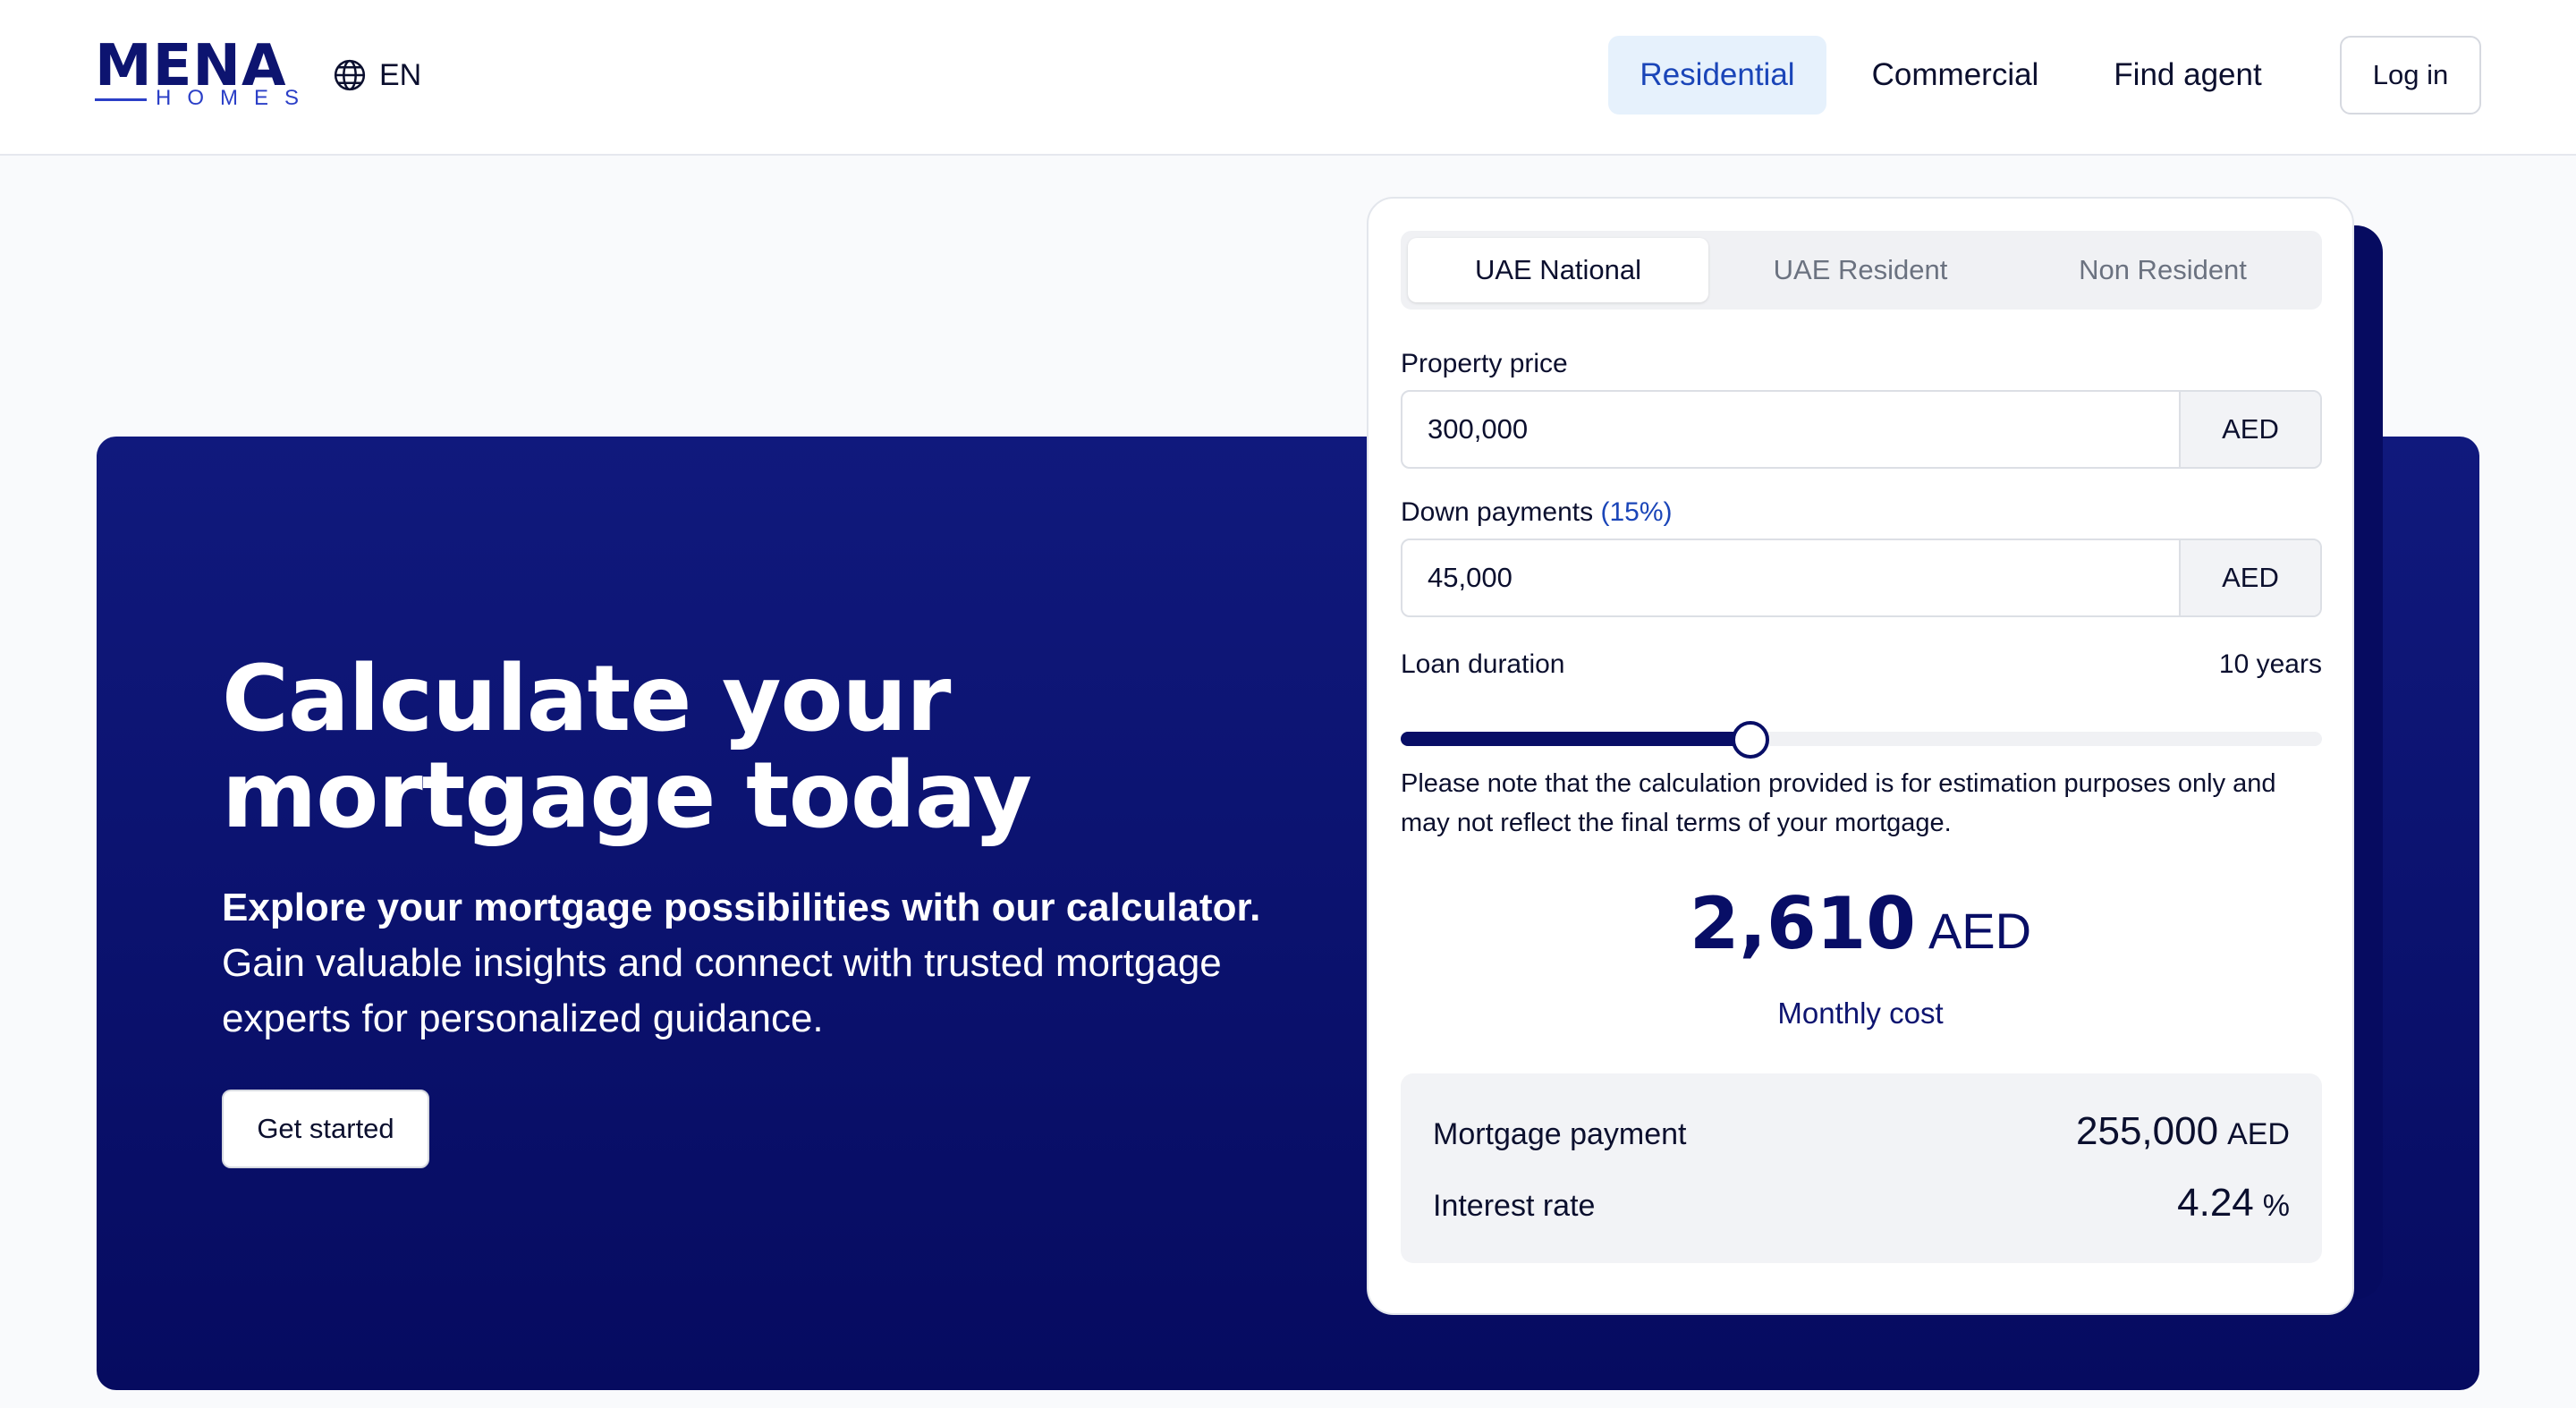 The image size is (2576, 1408). Describe the element at coordinates (1861, 740) in the screenshot. I see `loan-duration-slider` at that location.